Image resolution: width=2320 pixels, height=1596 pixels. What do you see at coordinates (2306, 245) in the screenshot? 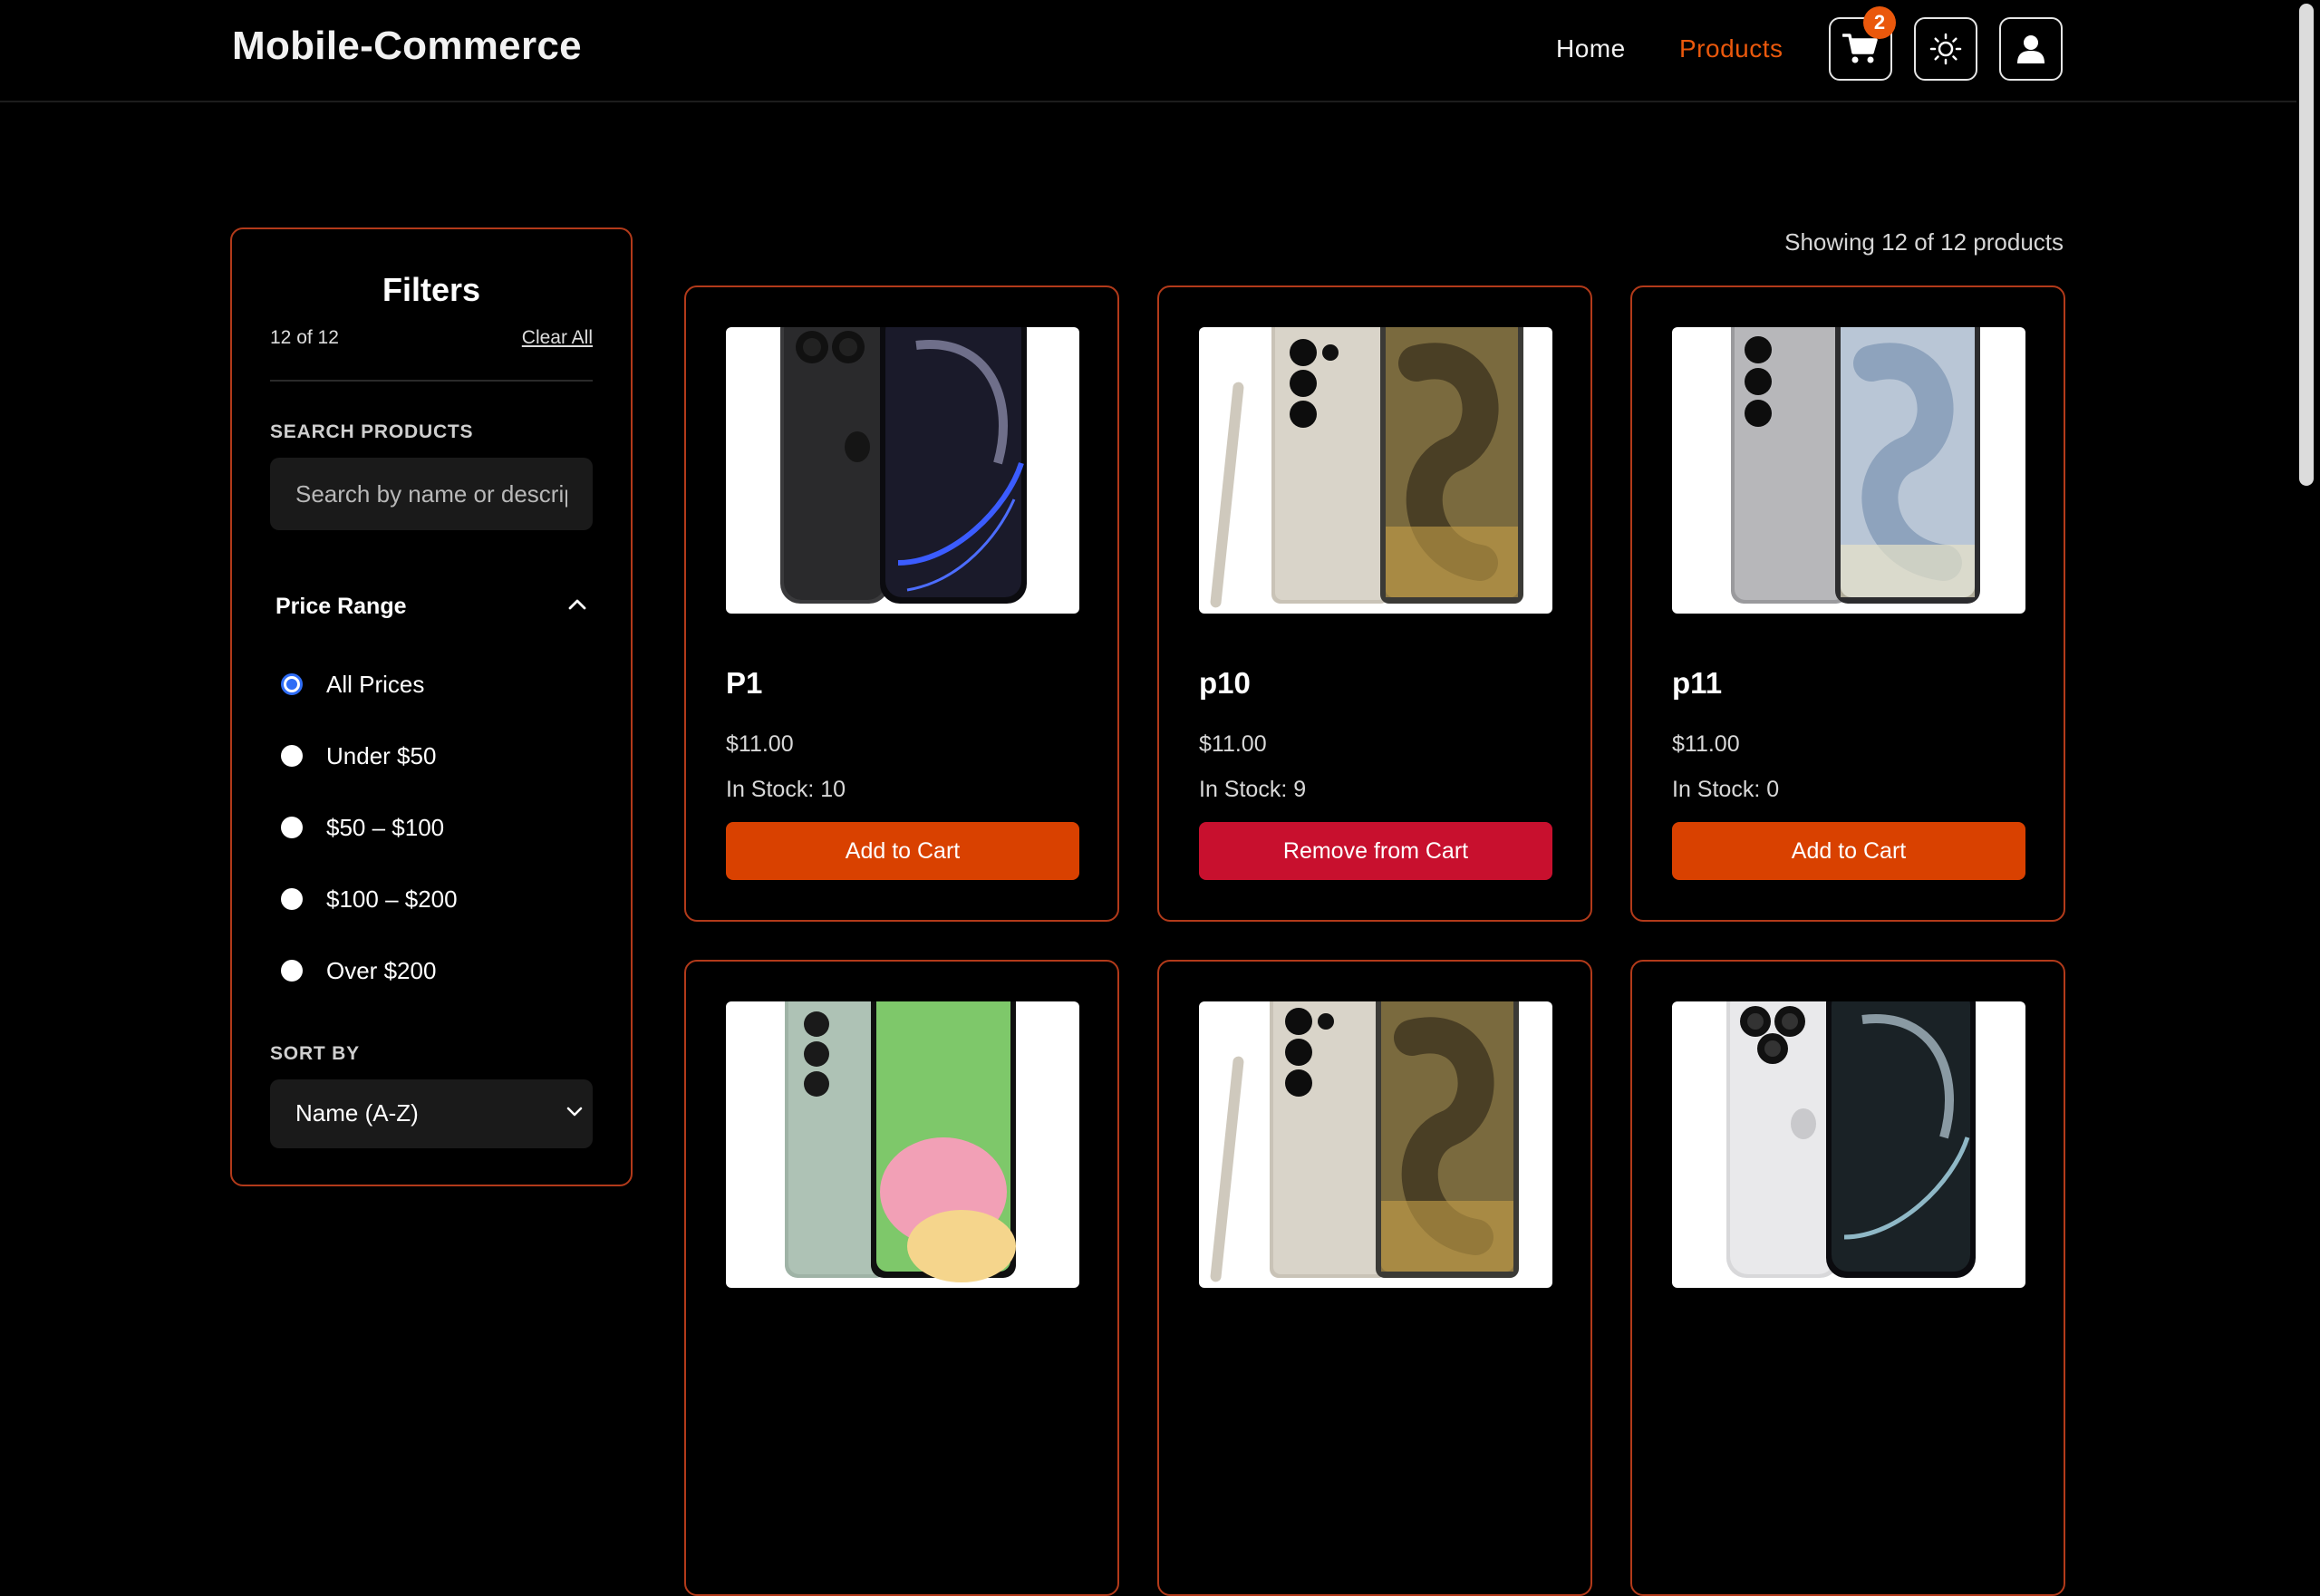
I see `scrollbar-thumb` at bounding box center [2306, 245].